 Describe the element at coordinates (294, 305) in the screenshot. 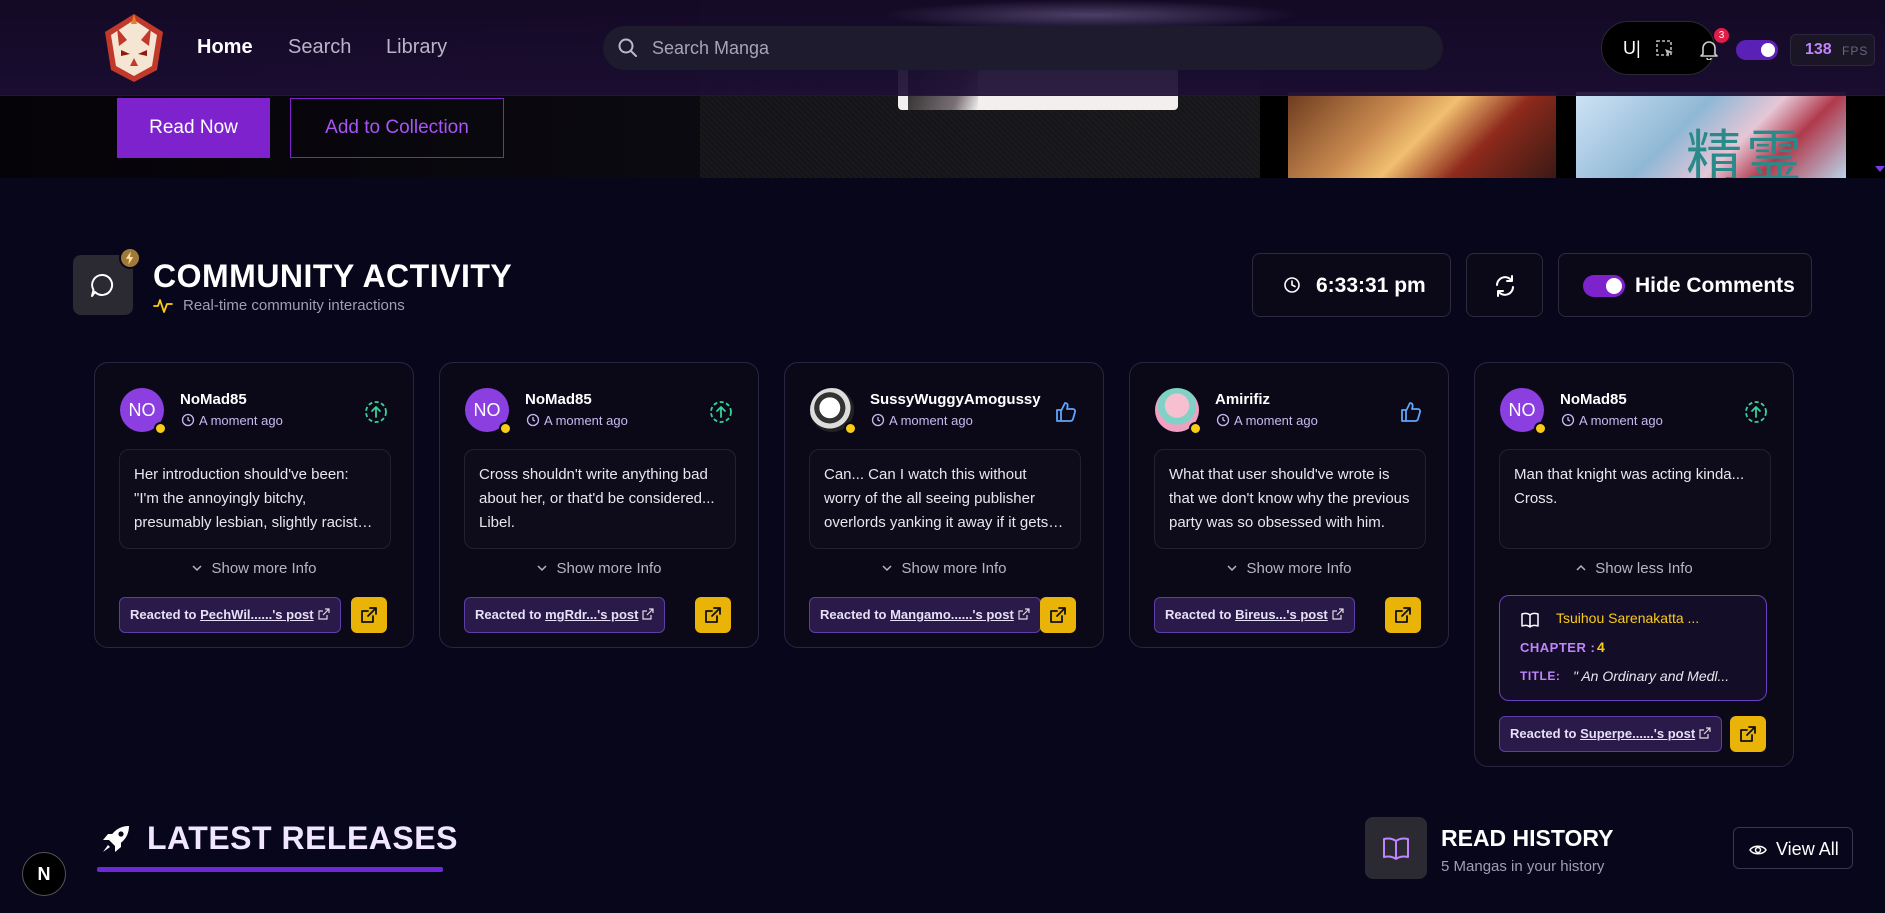

I see `community-subtitle: Real-time community interactions` at that location.